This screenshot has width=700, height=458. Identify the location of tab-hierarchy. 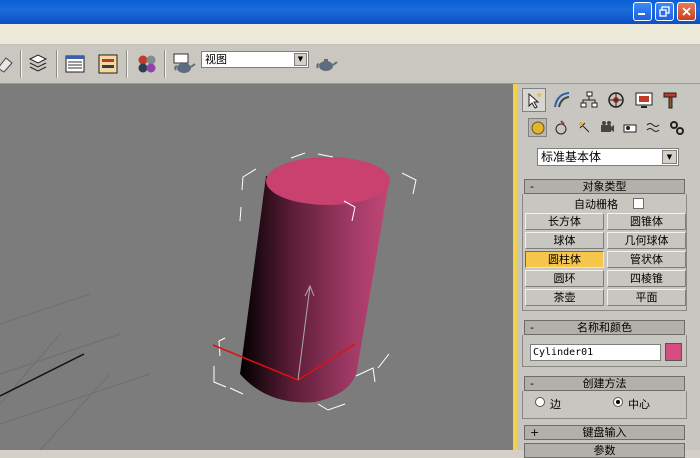
(589, 100).